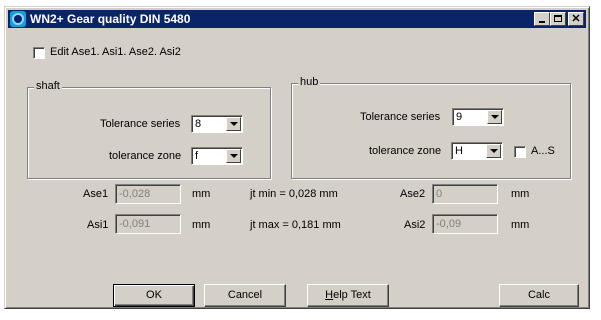 The image size is (601, 320). I want to click on edit-values-label: Edit Ase1. Asi1. Ase2. Asi2, so click(115, 52).